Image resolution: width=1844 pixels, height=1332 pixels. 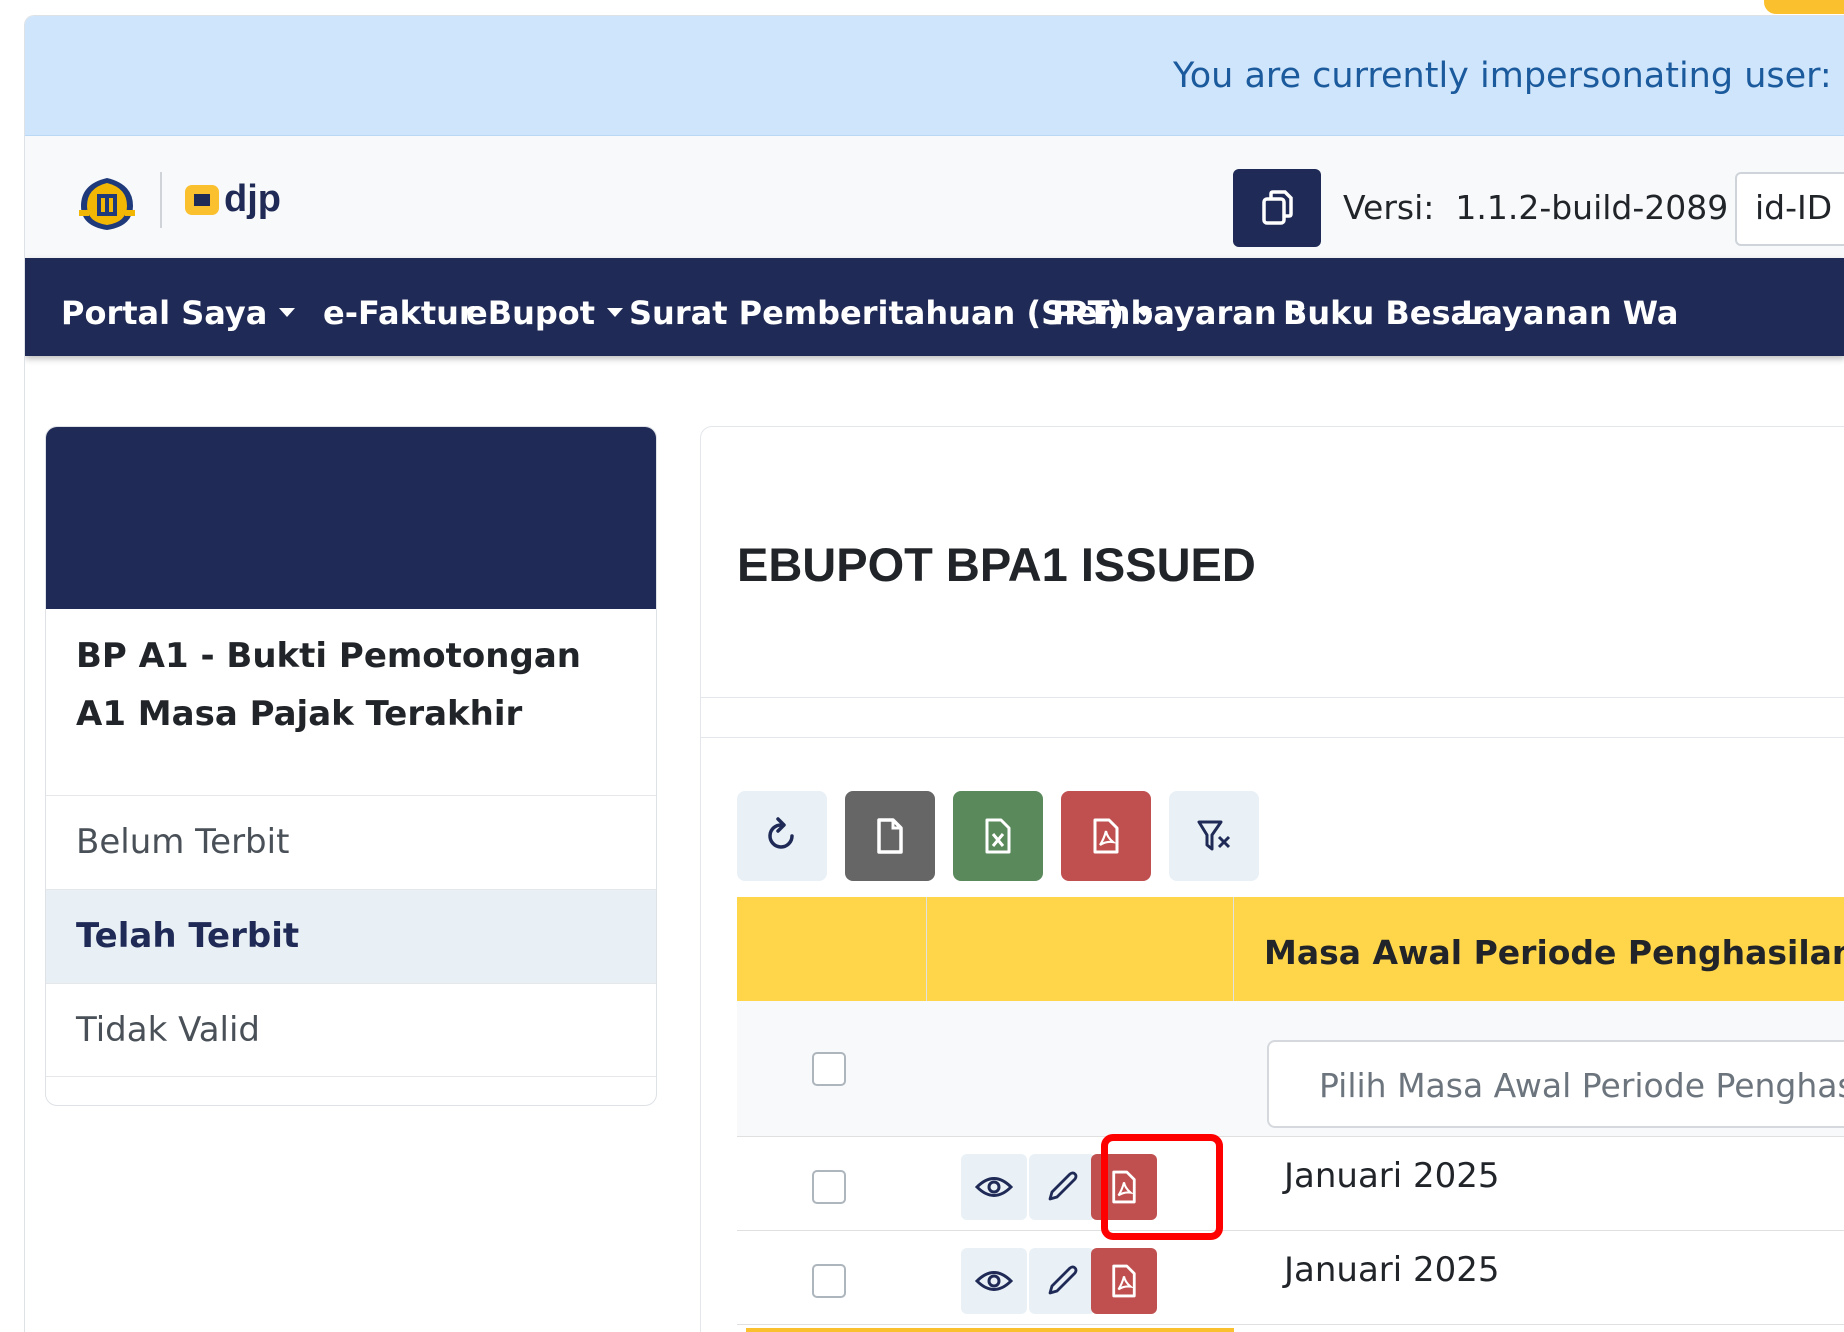 I want to click on kemenkeu-logo-icon, so click(x=107, y=202).